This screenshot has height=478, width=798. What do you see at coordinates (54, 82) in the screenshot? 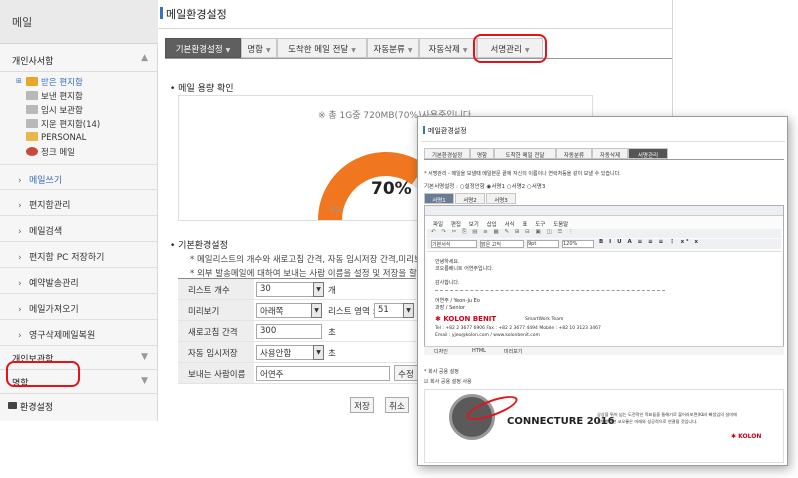
I see `folder-inbox: 받은 편지함` at bounding box center [54, 82].